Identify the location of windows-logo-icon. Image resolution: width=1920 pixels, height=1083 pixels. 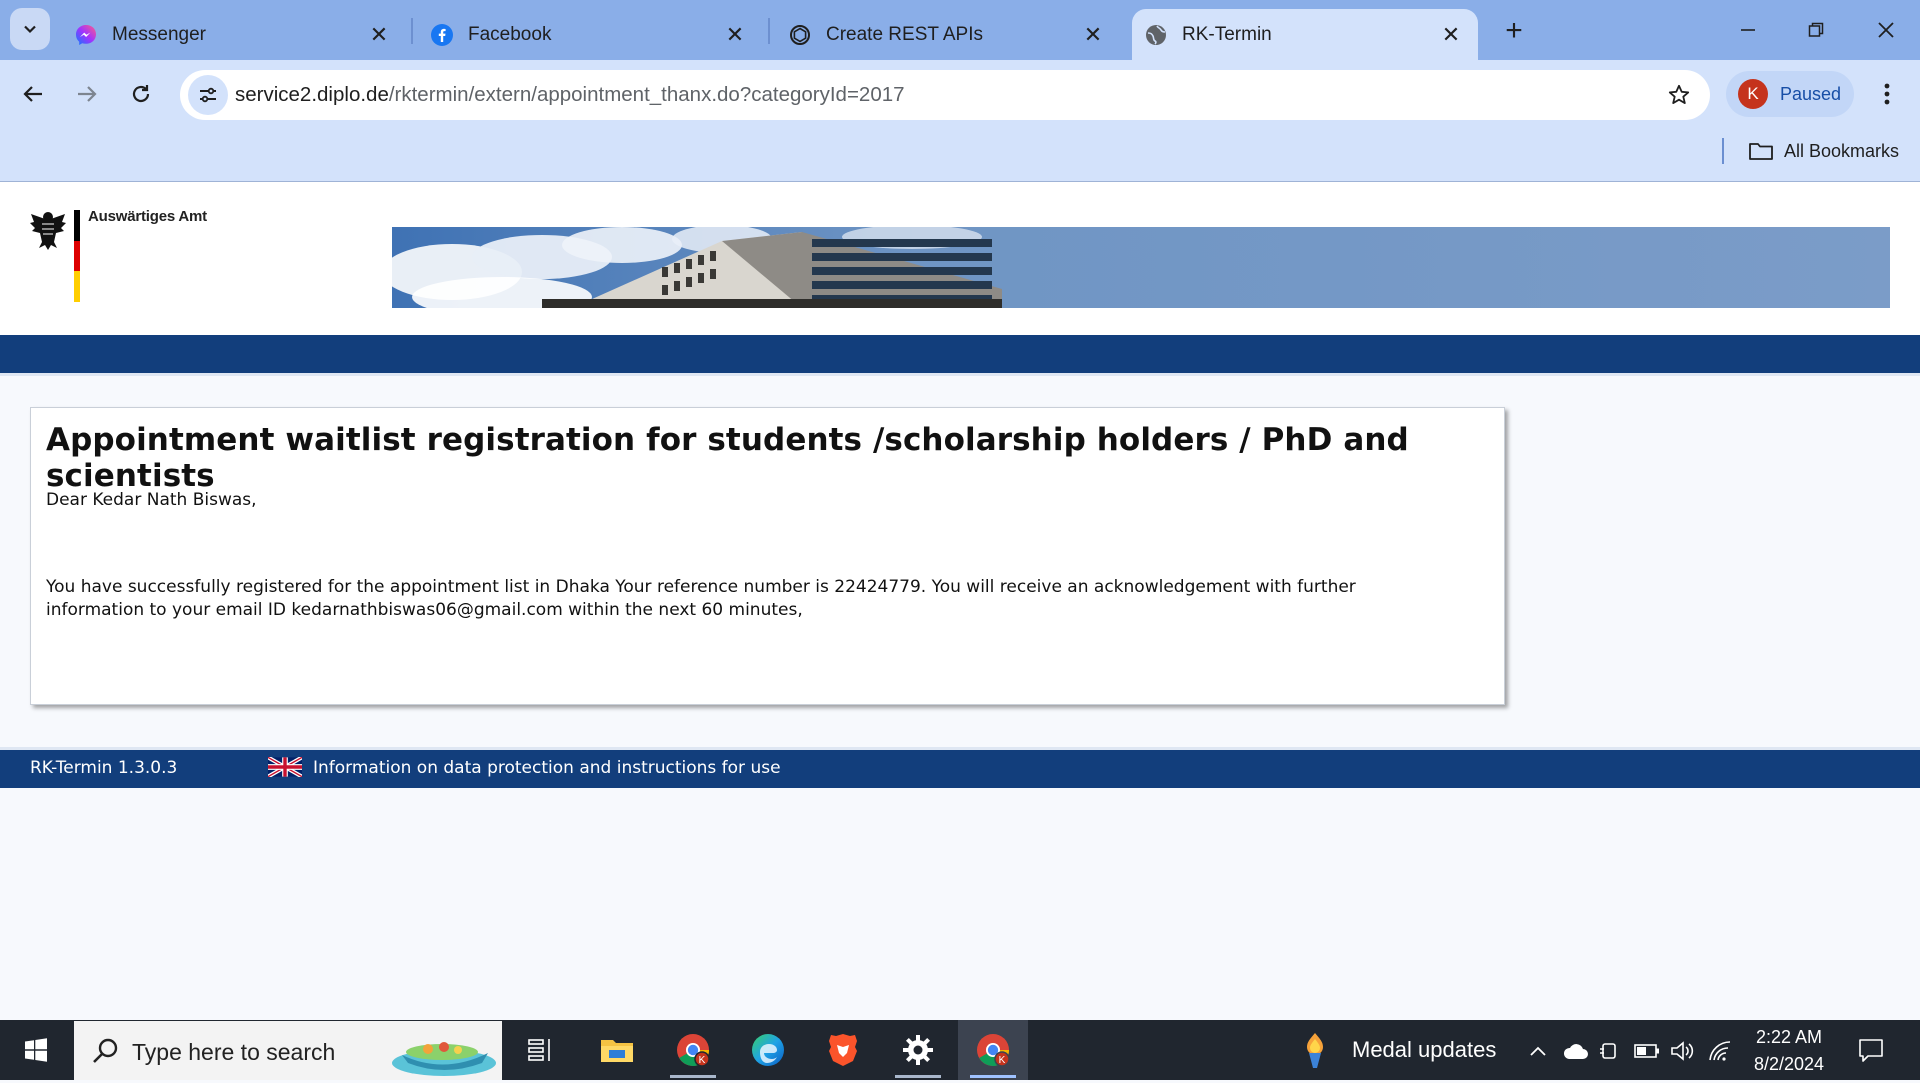
(36, 1050).